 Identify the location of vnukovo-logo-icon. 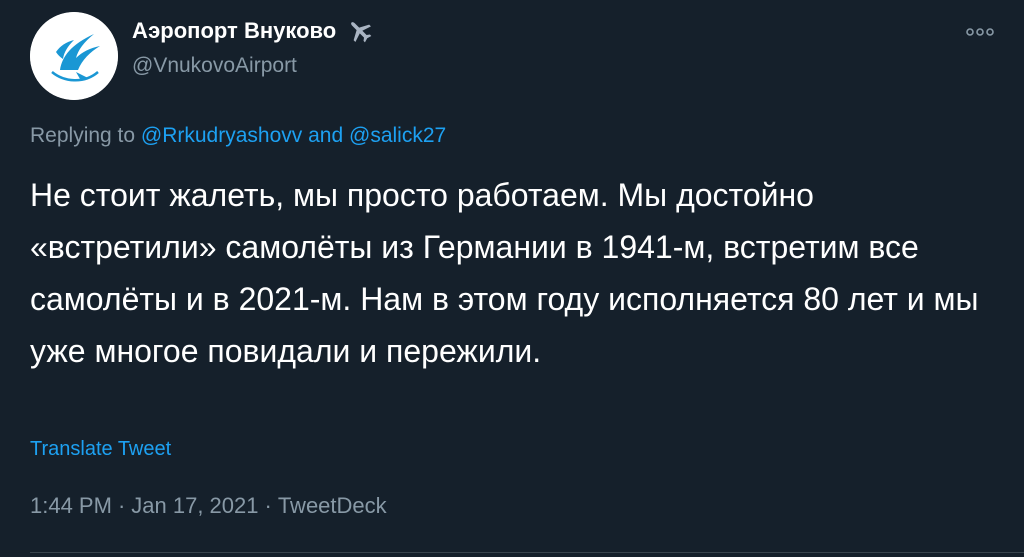
(74, 56).